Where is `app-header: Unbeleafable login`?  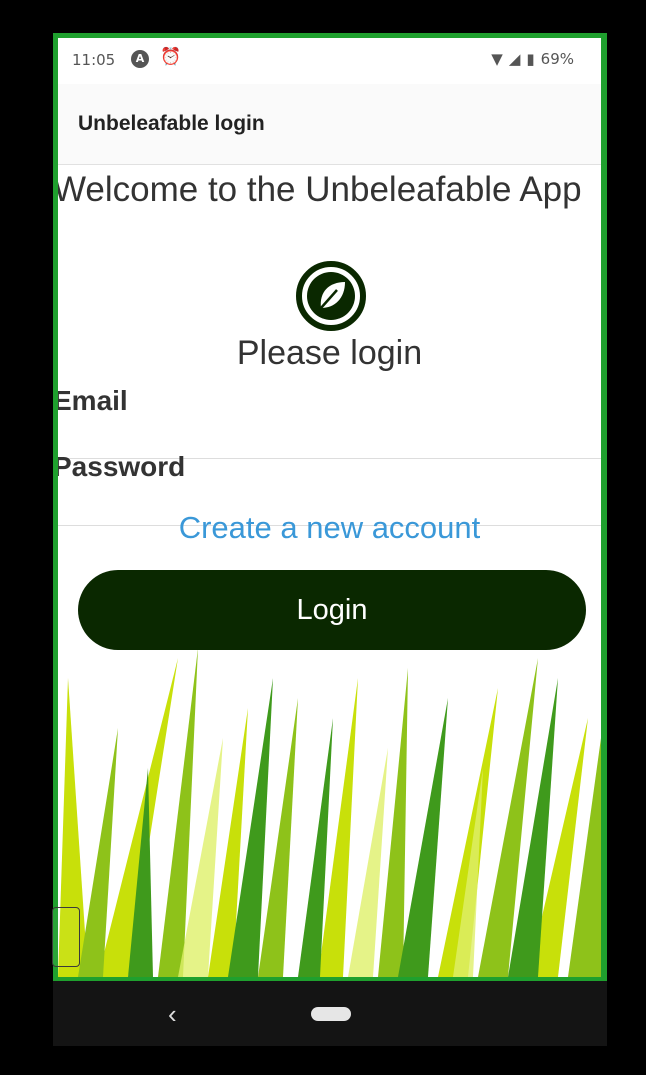 app-header: Unbeleafable login is located at coordinates (329, 124).